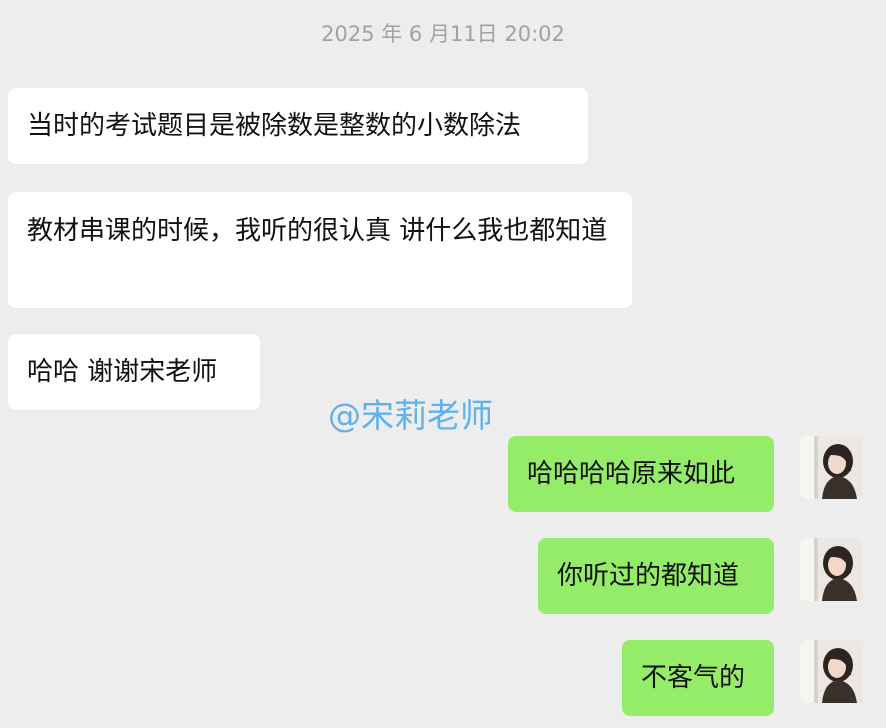 Image resolution: width=886 pixels, height=728 pixels. What do you see at coordinates (134, 372) in the screenshot?
I see `message-bubble-received: 哈哈 谢谢宋老师` at bounding box center [134, 372].